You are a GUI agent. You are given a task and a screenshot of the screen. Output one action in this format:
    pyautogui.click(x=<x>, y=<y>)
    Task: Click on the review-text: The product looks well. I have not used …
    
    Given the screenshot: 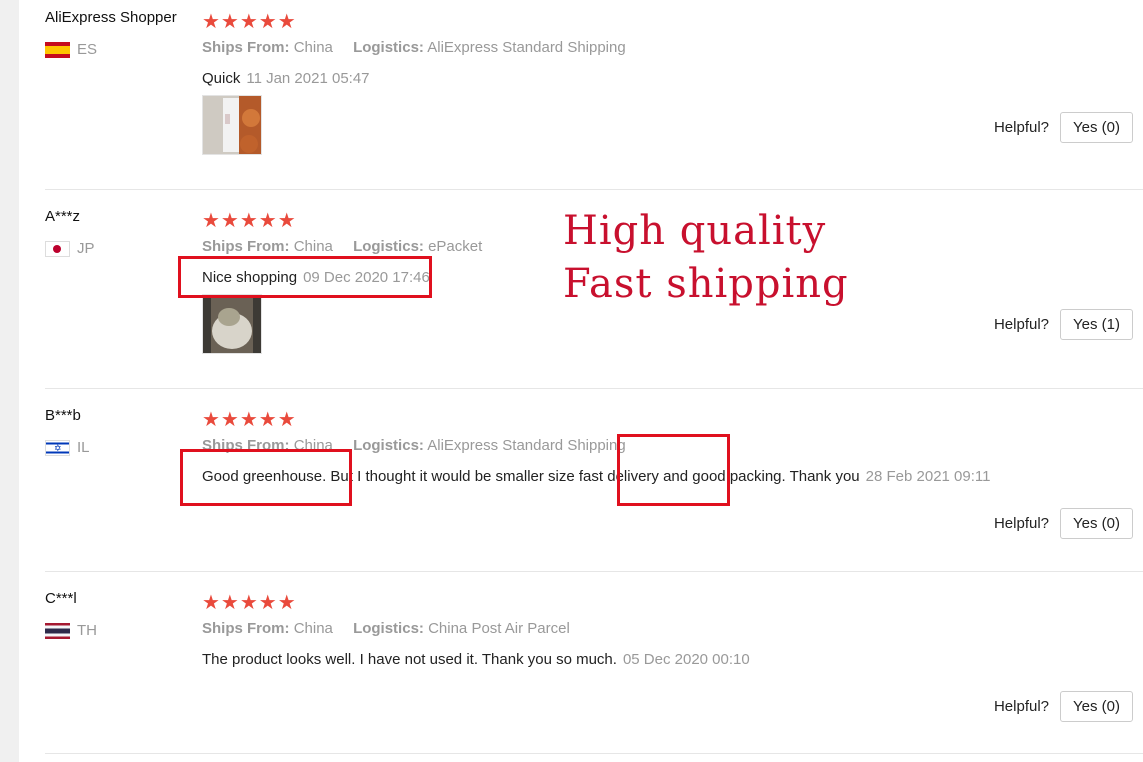 What is the action you would take?
    pyautogui.click(x=409, y=659)
    